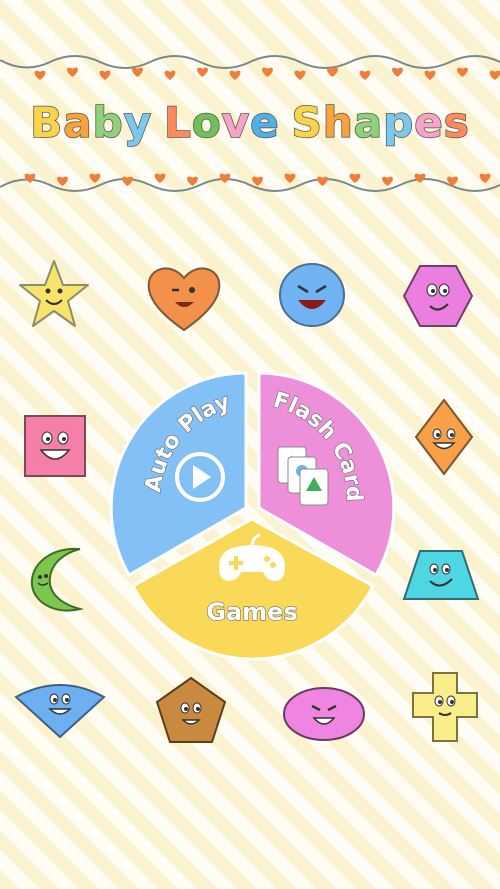 The image size is (500, 889). I want to click on sector-shape-button, so click(60, 709).